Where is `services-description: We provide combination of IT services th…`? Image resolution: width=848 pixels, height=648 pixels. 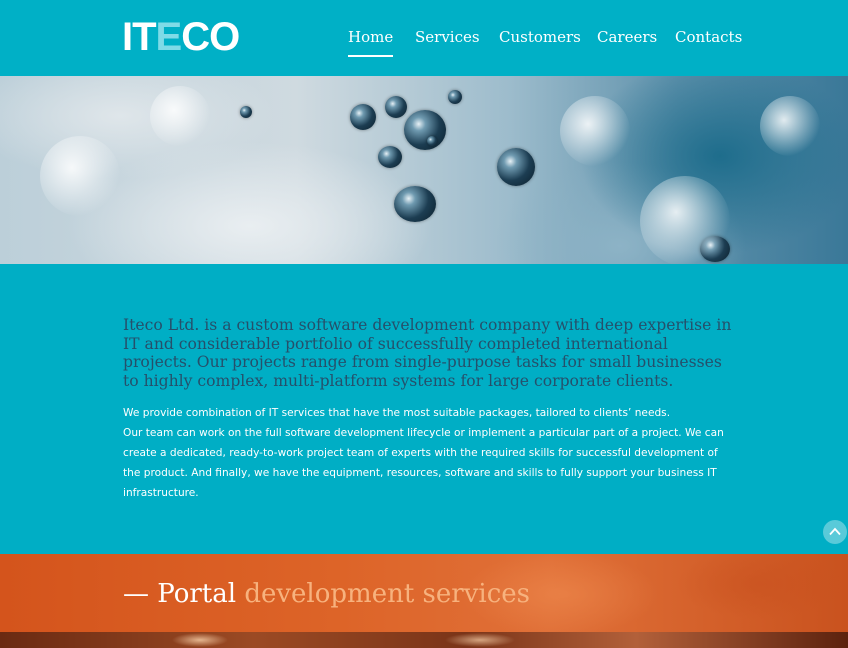
services-description: We provide combination of IT services th… is located at coordinates (428, 453).